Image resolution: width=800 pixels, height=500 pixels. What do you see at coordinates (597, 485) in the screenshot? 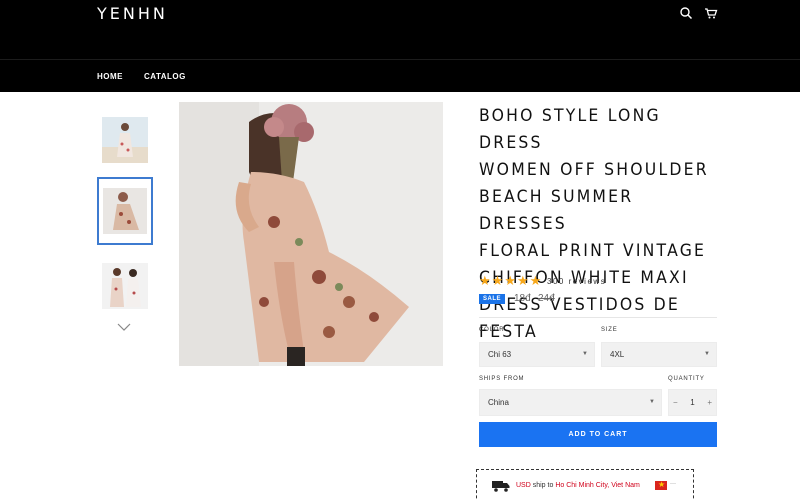
I see `shipping-location: Ho Chi Minh City, Viet Nam` at bounding box center [597, 485].